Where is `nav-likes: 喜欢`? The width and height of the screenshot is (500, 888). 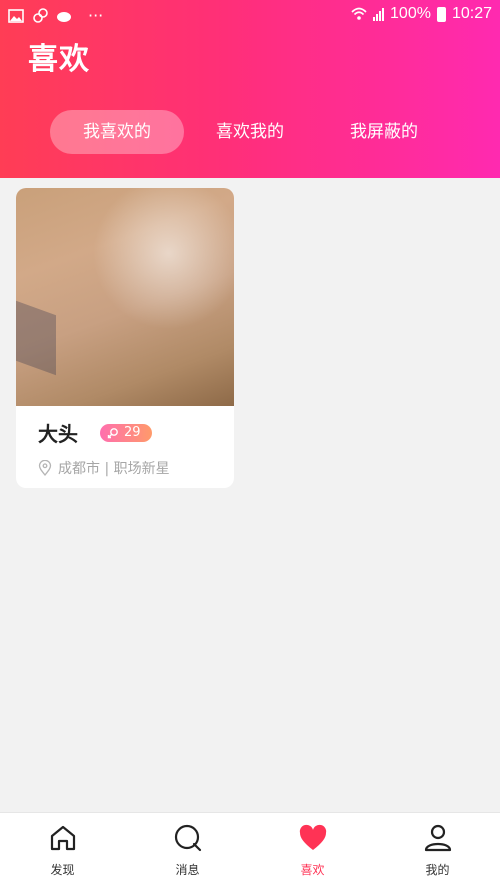 nav-likes: 喜欢 is located at coordinates (312, 850).